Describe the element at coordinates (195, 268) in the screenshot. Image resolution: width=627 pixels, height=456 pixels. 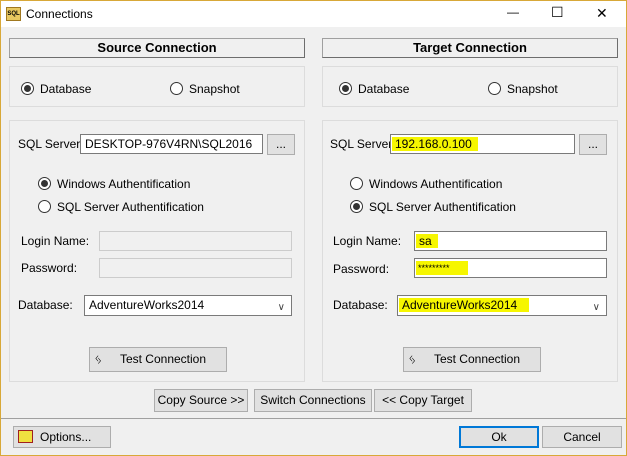
I see `source-password-input` at that location.